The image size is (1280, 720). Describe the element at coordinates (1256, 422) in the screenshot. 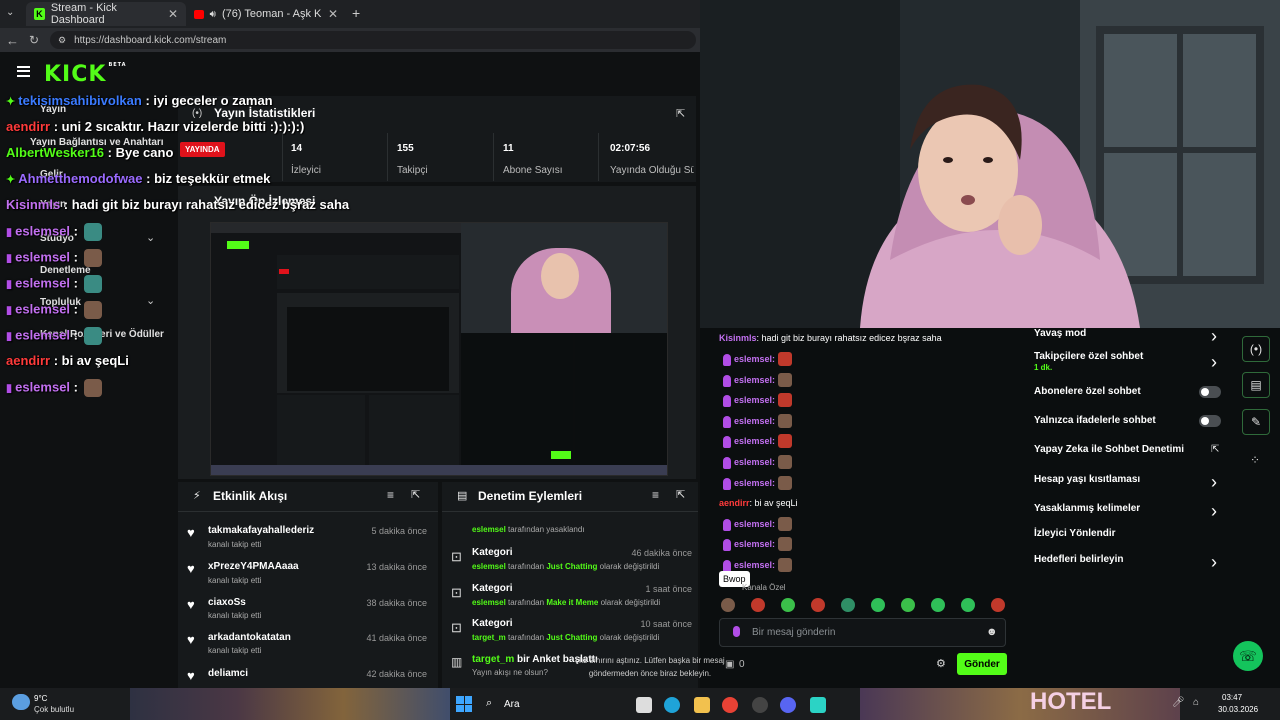

I see `wrench-icon: ✎` at that location.